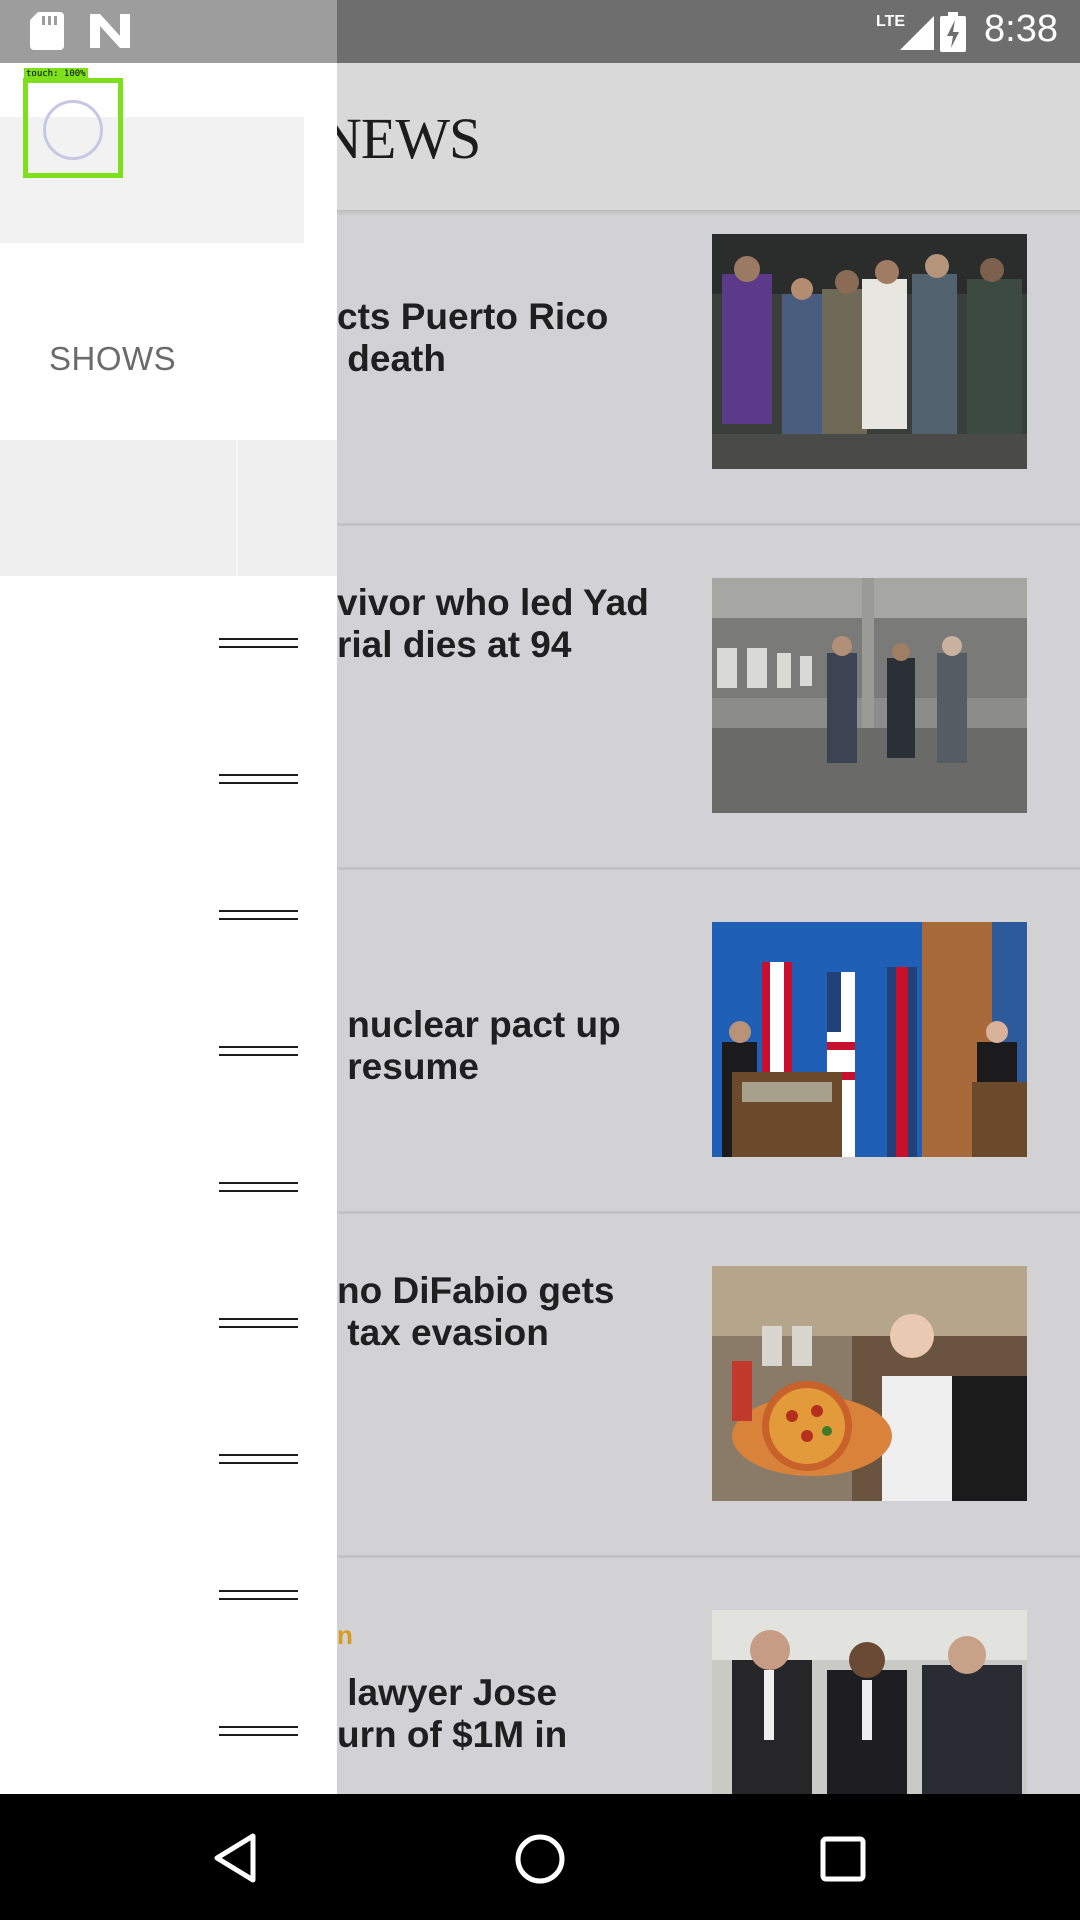  Describe the element at coordinates (540, 1859) in the screenshot. I see `home-icon` at that location.